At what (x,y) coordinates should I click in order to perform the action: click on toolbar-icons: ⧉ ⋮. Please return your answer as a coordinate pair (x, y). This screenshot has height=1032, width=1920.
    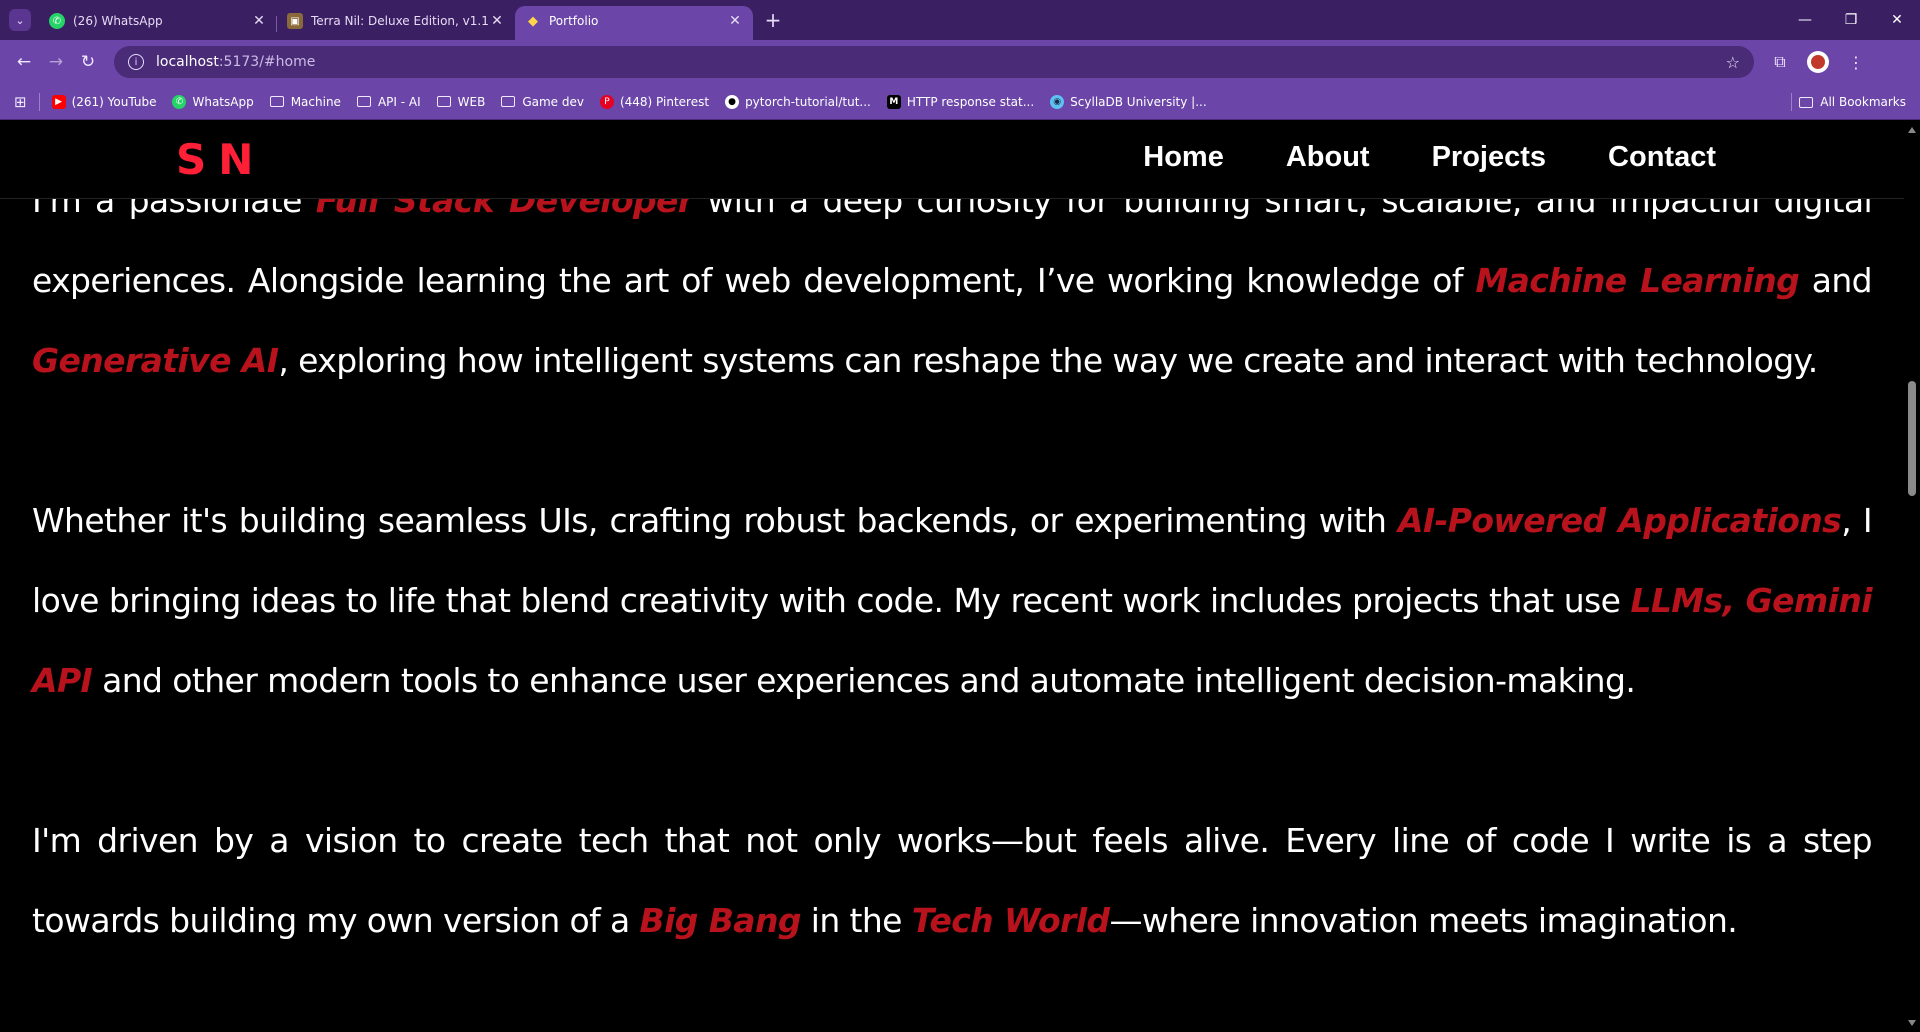
    Looking at the image, I should click on (1818, 62).